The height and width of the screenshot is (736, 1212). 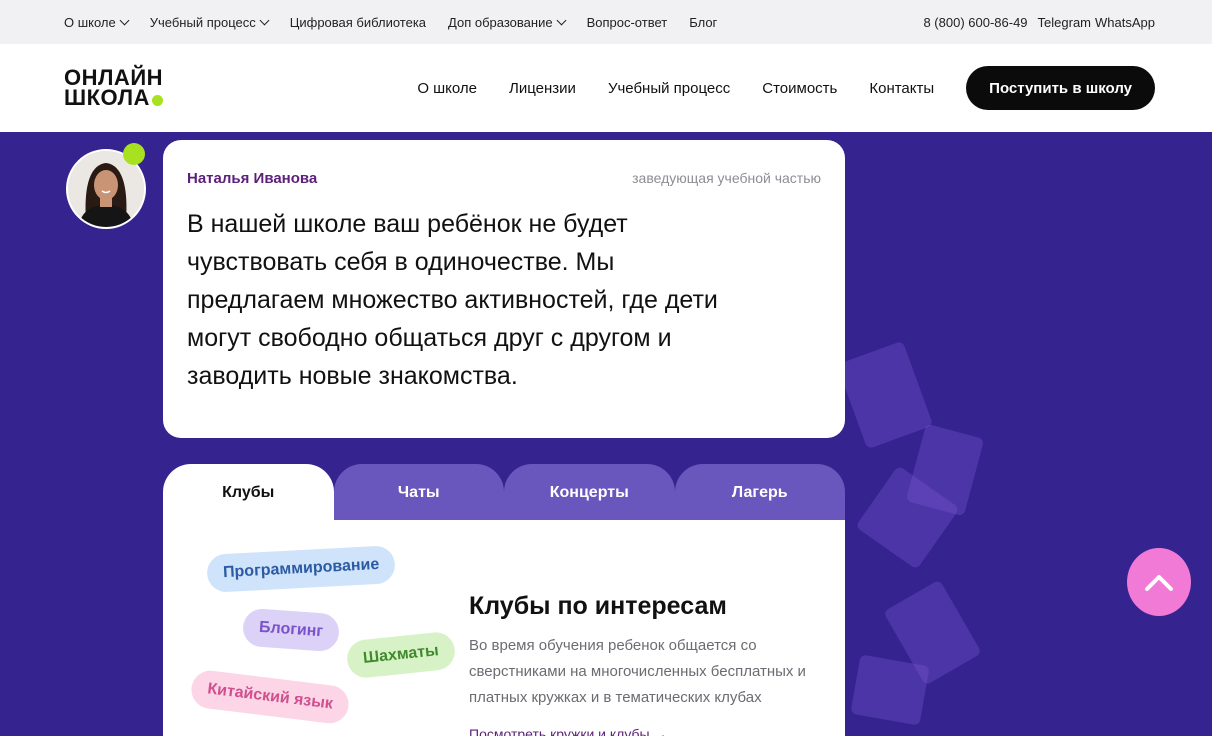 I want to click on top-menu-item-label: Доп образование, so click(x=500, y=22).